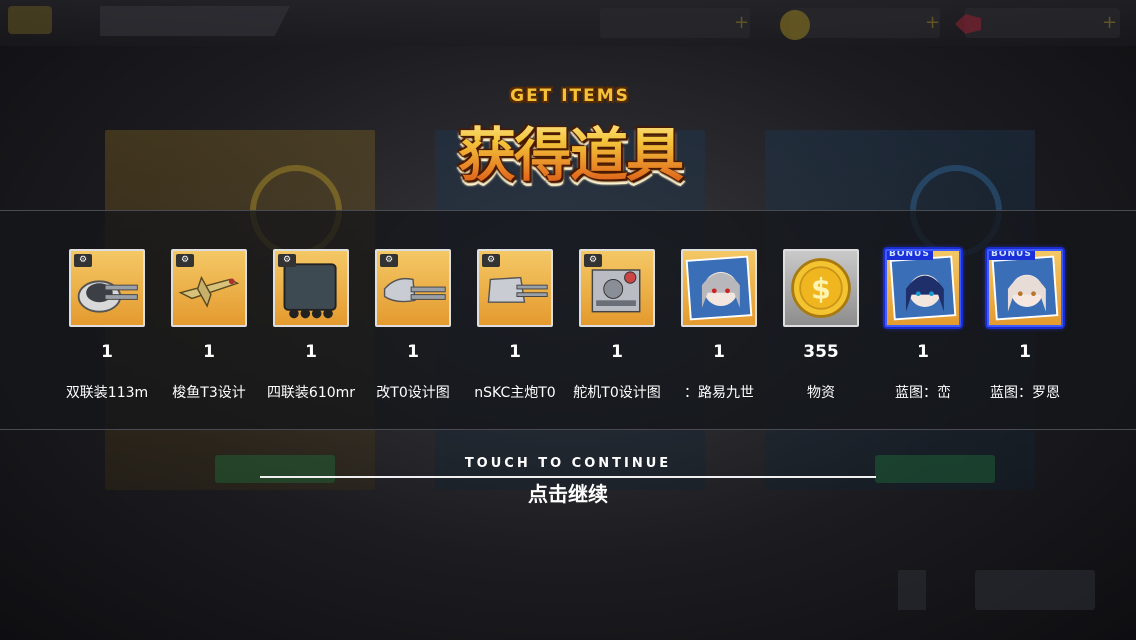 The image size is (1136, 640). I want to click on back-button-dimmed, so click(30, 20).